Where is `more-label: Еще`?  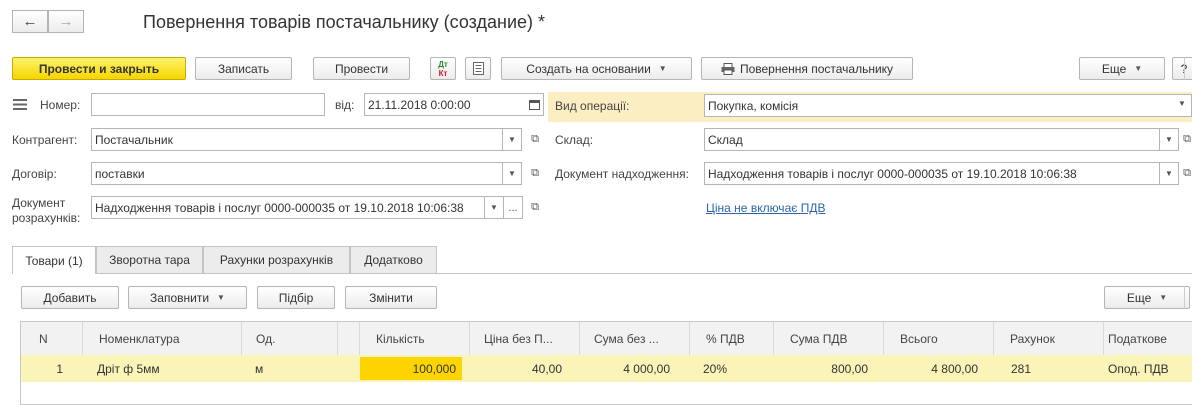 more-label: Еще is located at coordinates (1114, 68).